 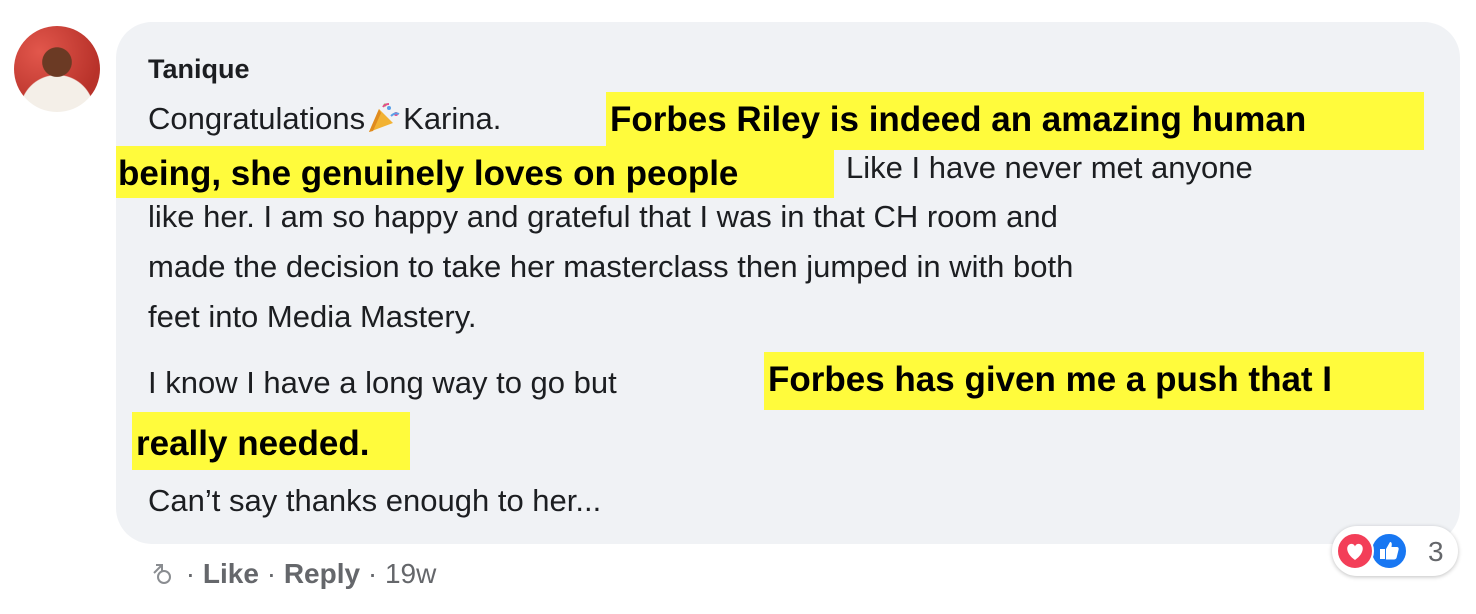 I want to click on comment-text: Congratulations, so click(x=257, y=118).